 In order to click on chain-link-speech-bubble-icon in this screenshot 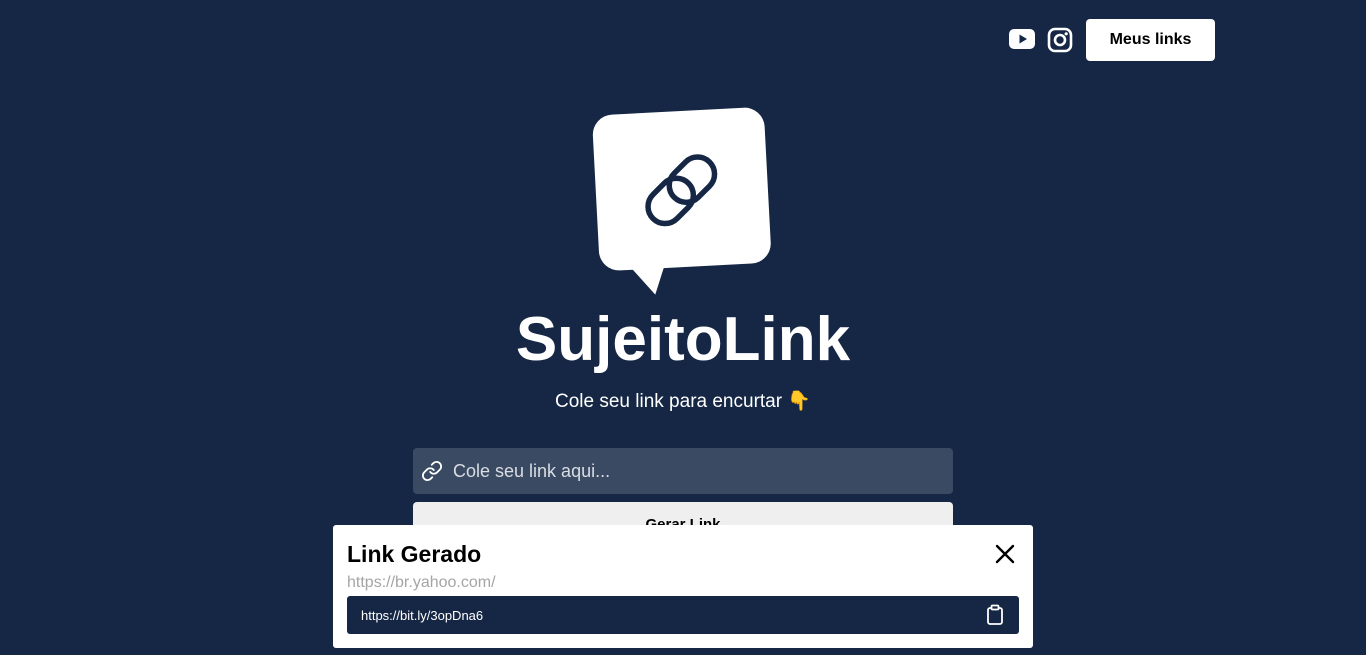, I will do `click(683, 201)`.